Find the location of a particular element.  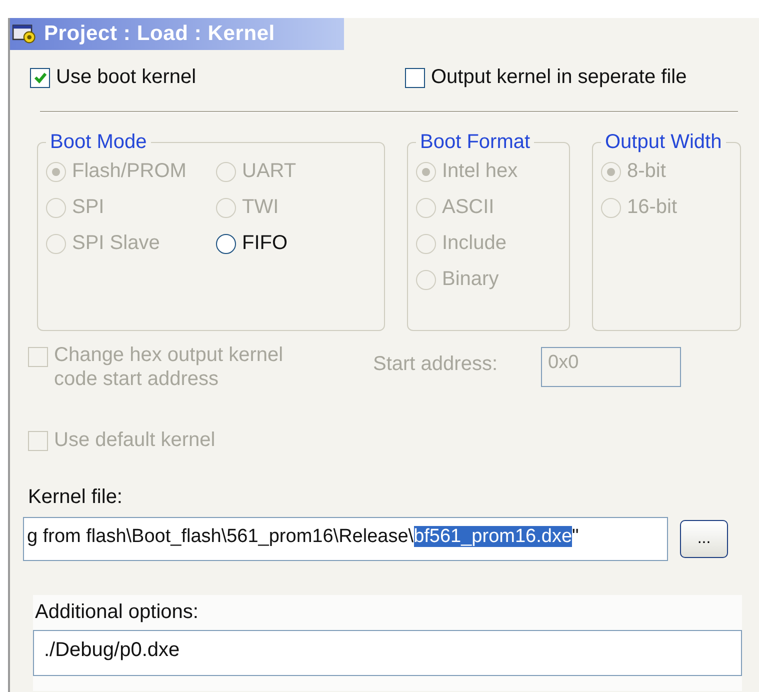

radio-label: ASCII is located at coordinates (468, 207).